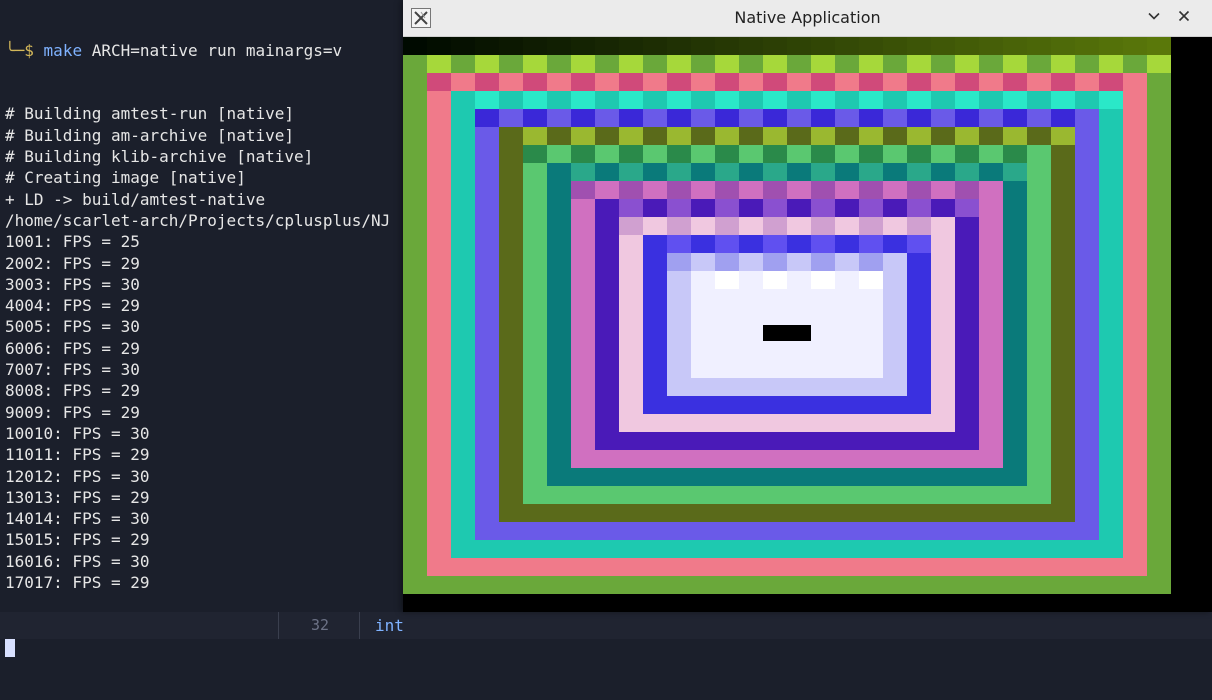  What do you see at coordinates (77, 476) in the screenshot?
I see `terminal-output-line: 12012: FPS = 30` at bounding box center [77, 476].